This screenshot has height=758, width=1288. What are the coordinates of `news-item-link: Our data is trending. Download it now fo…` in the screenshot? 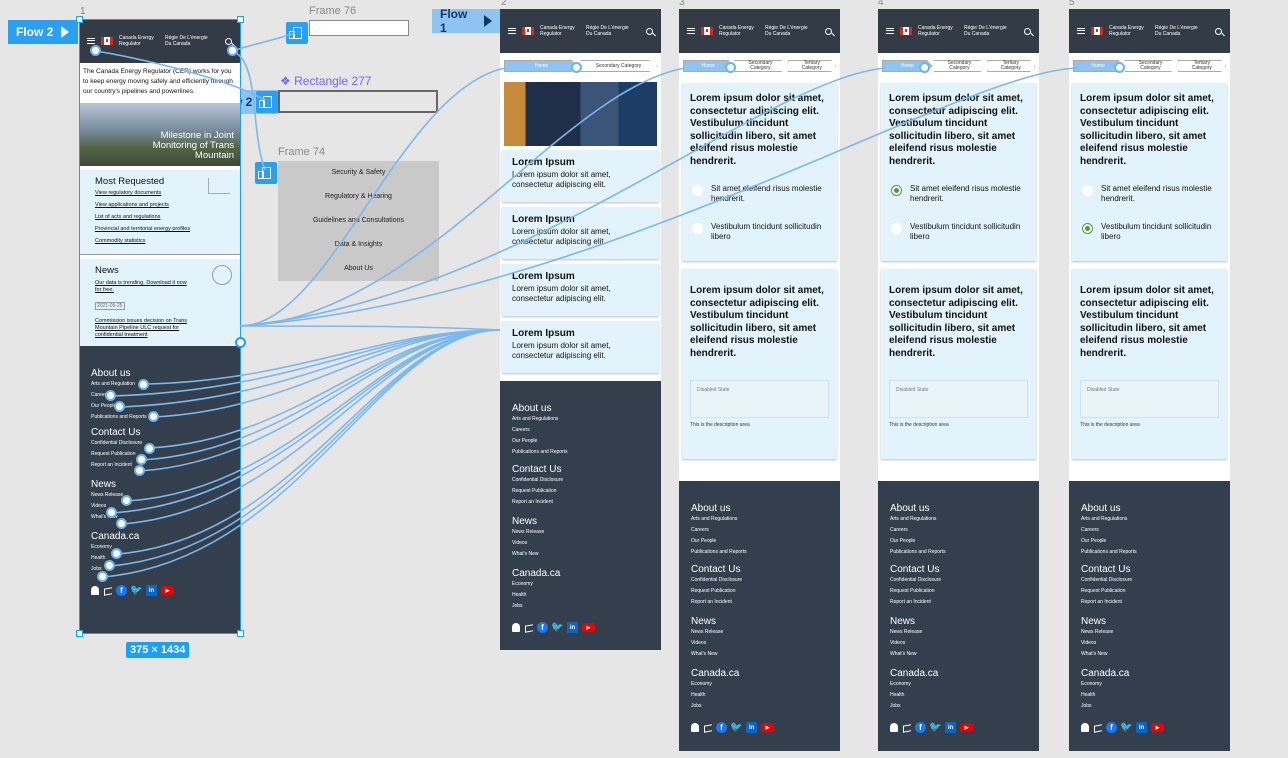 It's located at (142, 287).